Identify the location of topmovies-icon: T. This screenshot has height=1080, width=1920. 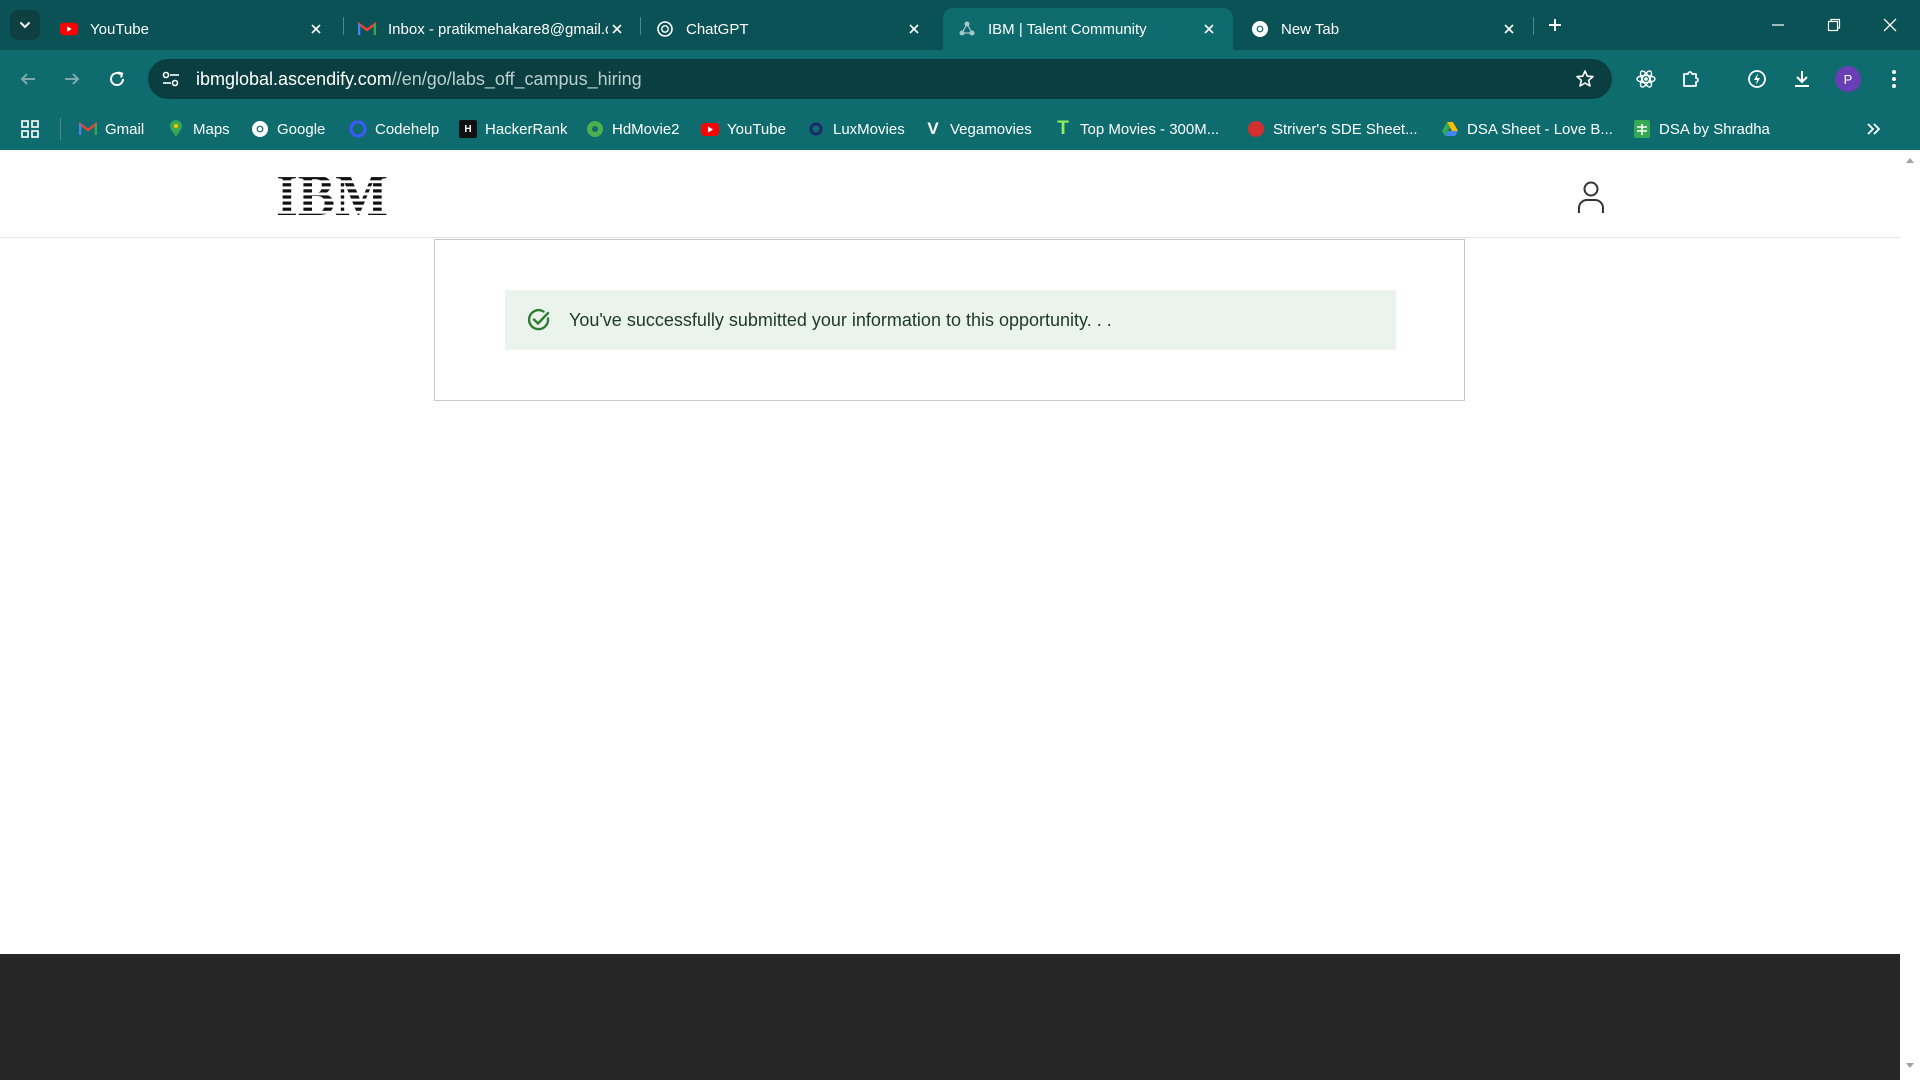
(1063, 128).